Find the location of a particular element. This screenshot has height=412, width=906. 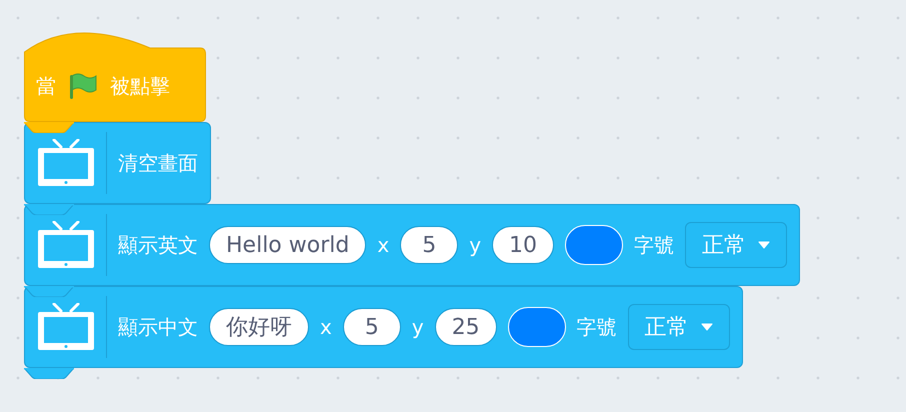

block-label: 顯示中文 is located at coordinates (158, 327).